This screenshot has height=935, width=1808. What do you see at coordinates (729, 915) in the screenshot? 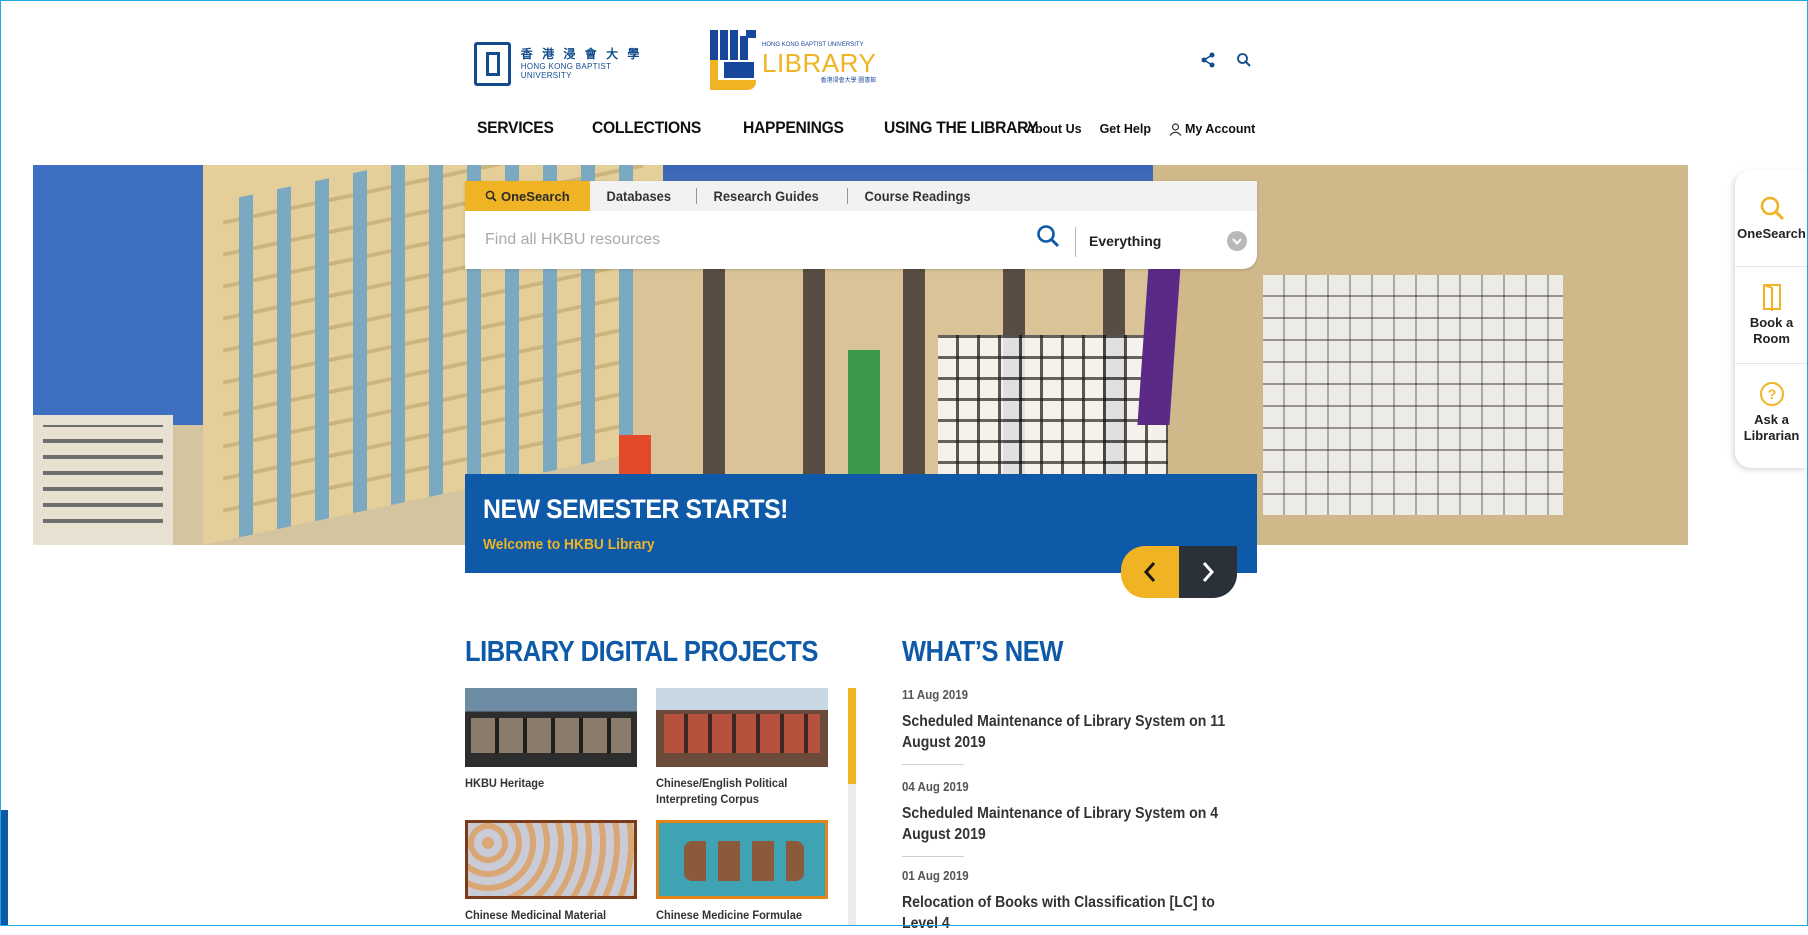
I see `project-caption: Chinese Medicine Formulae` at bounding box center [729, 915].